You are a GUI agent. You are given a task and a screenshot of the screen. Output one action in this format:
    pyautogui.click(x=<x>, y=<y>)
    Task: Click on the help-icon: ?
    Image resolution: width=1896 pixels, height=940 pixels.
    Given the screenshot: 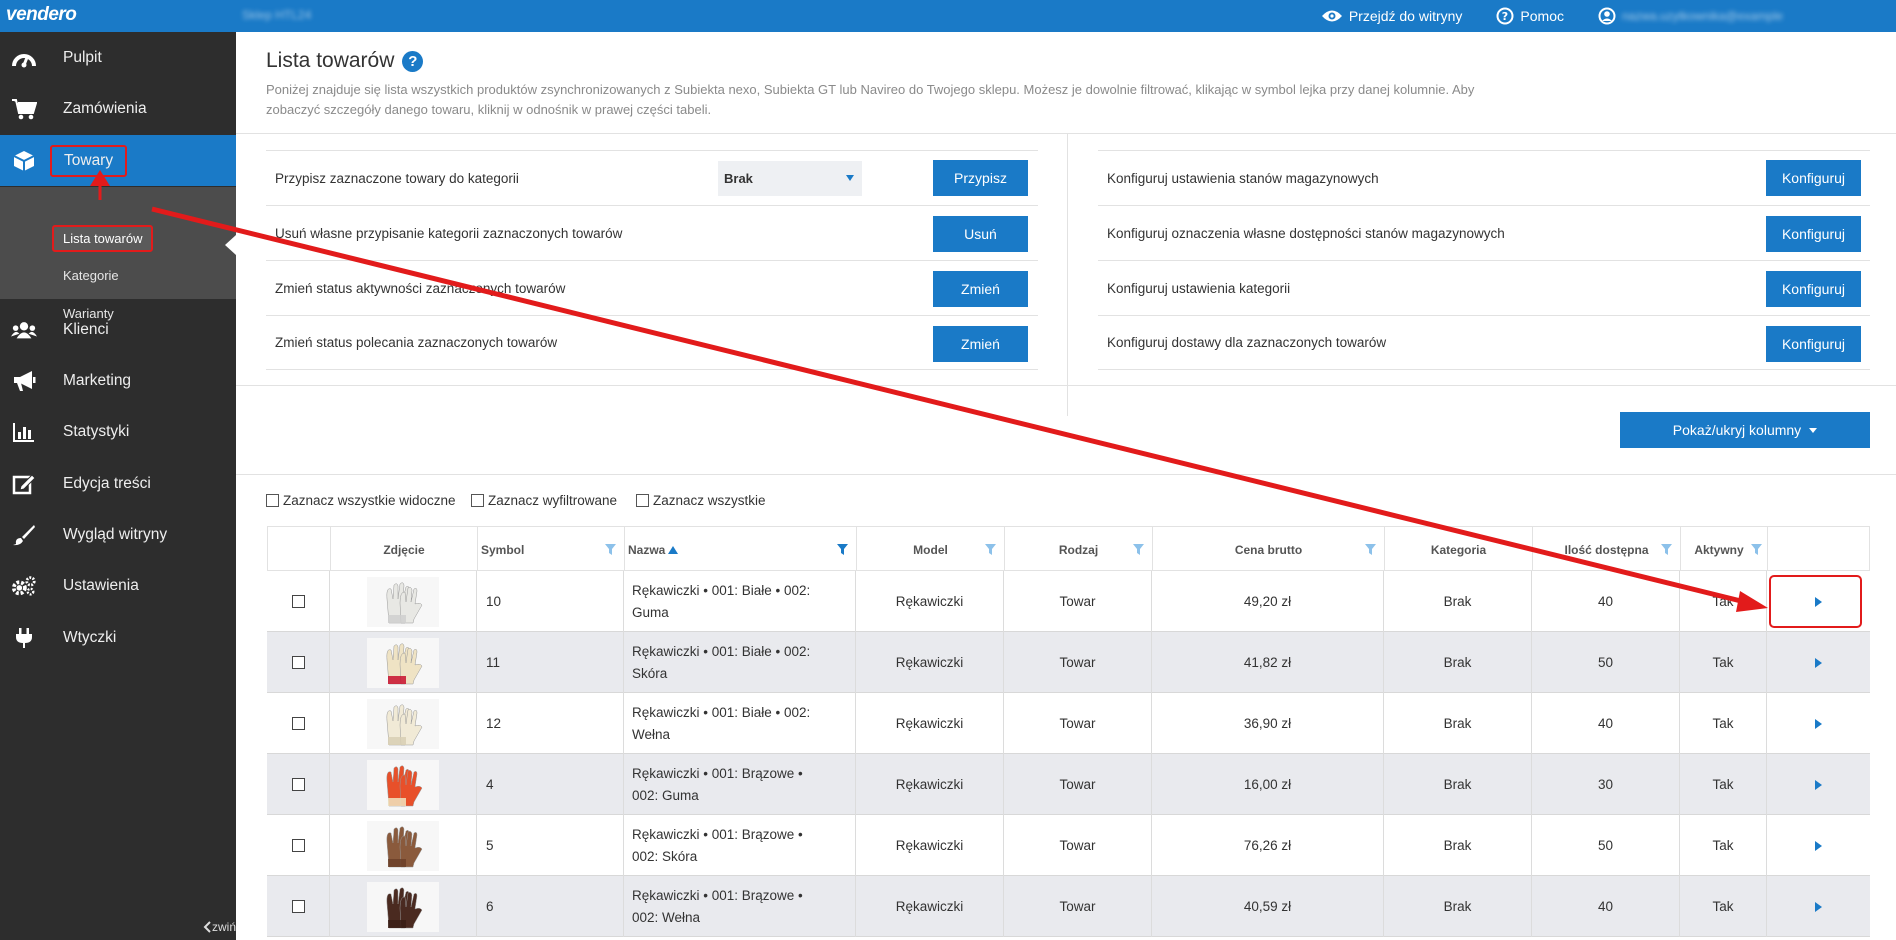 What is the action you would take?
    pyautogui.click(x=413, y=61)
    